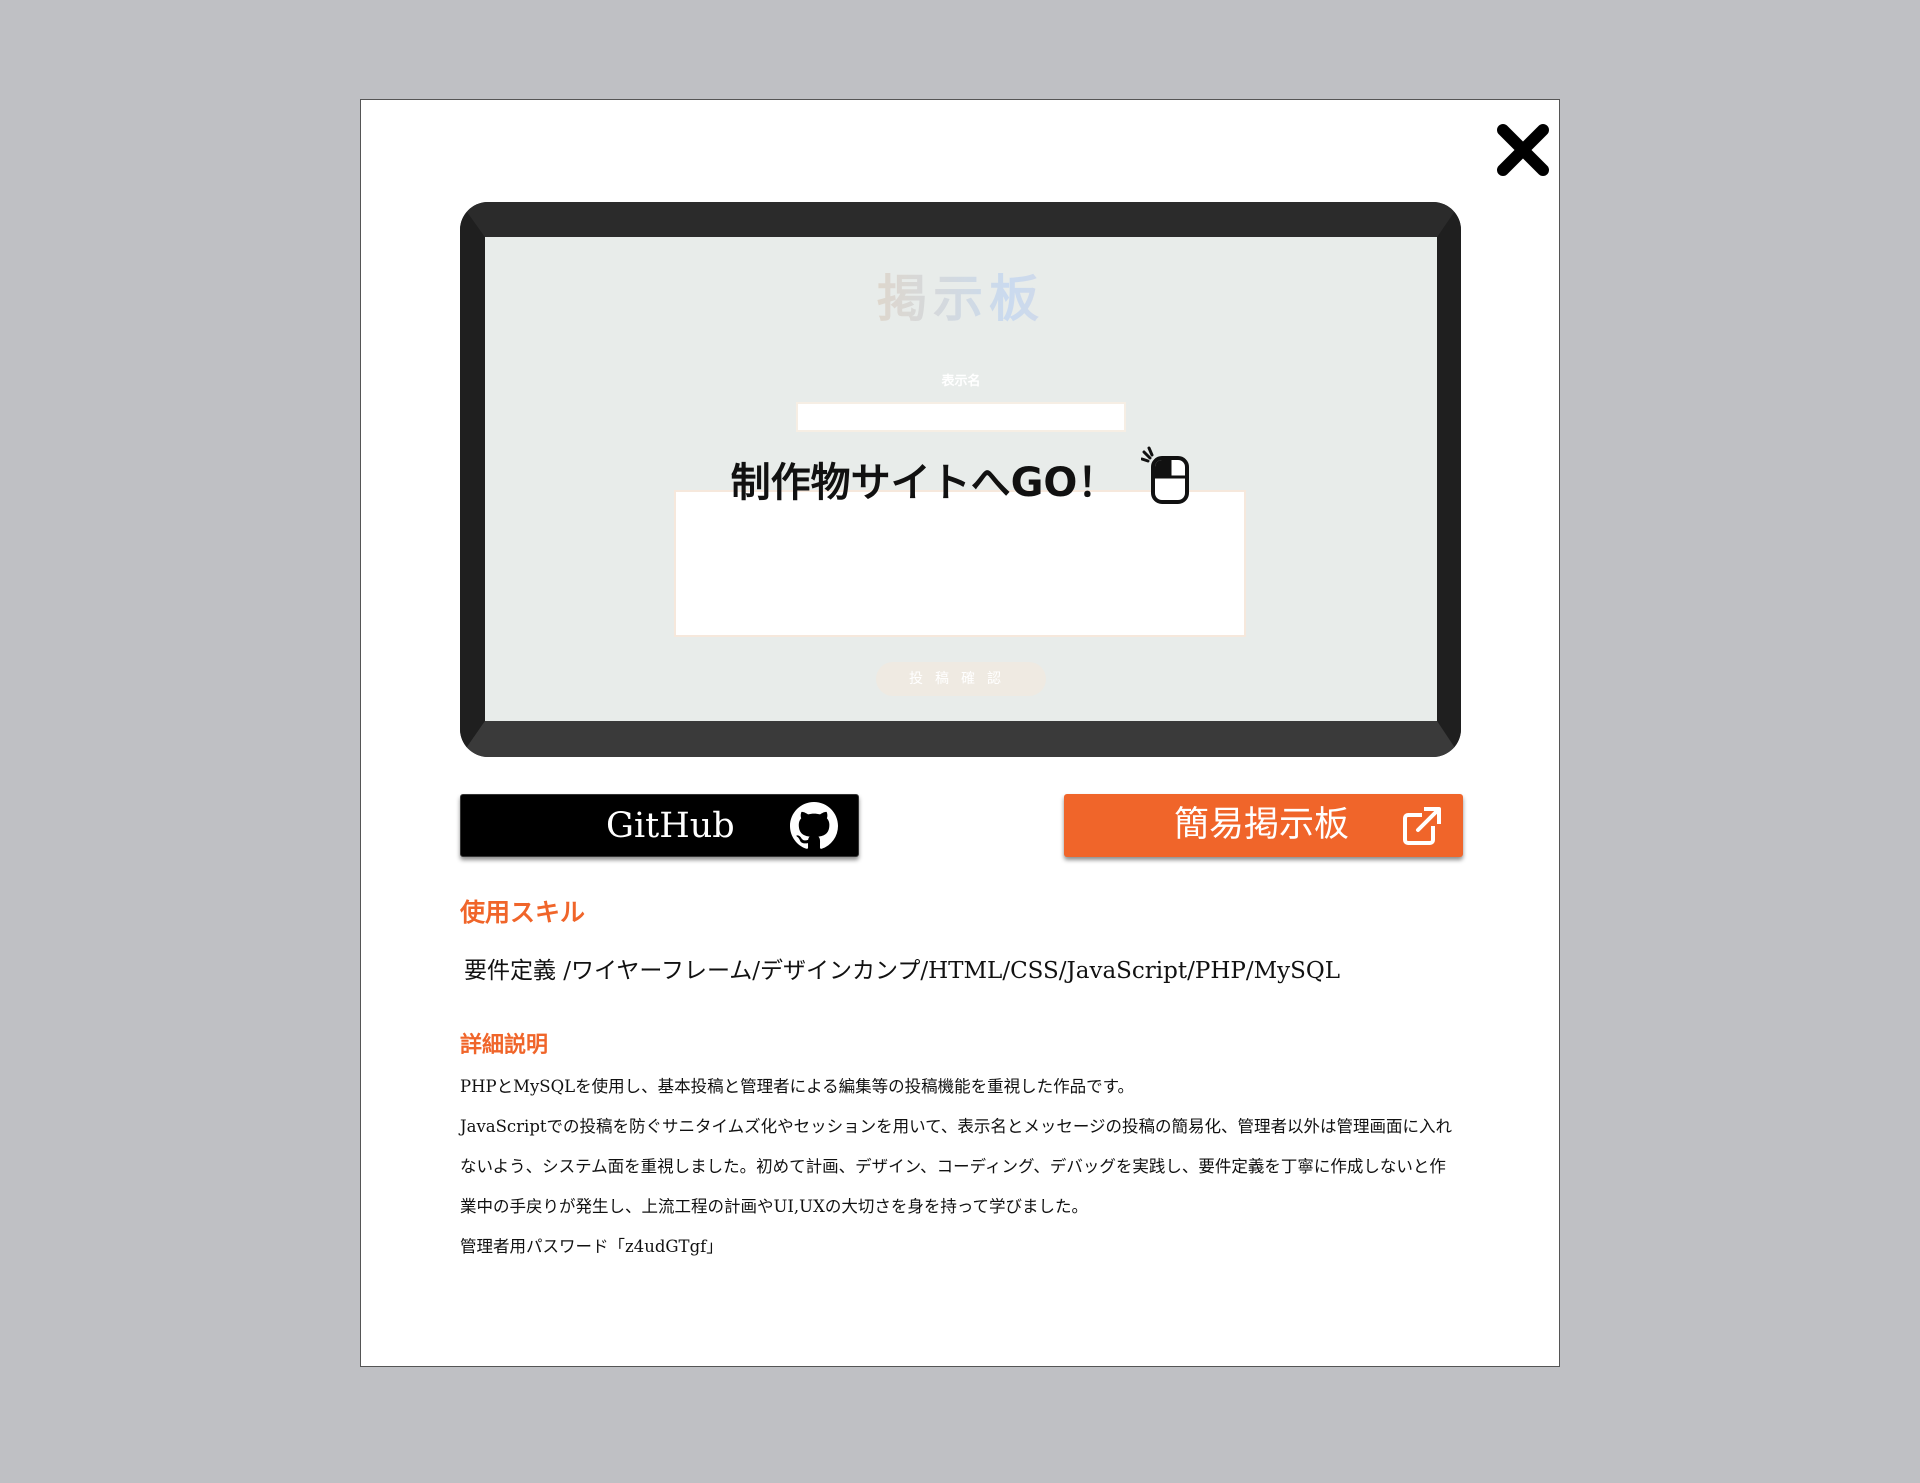 This screenshot has height=1483, width=1920. What do you see at coordinates (1523, 150) in the screenshot?
I see `close-icon` at bounding box center [1523, 150].